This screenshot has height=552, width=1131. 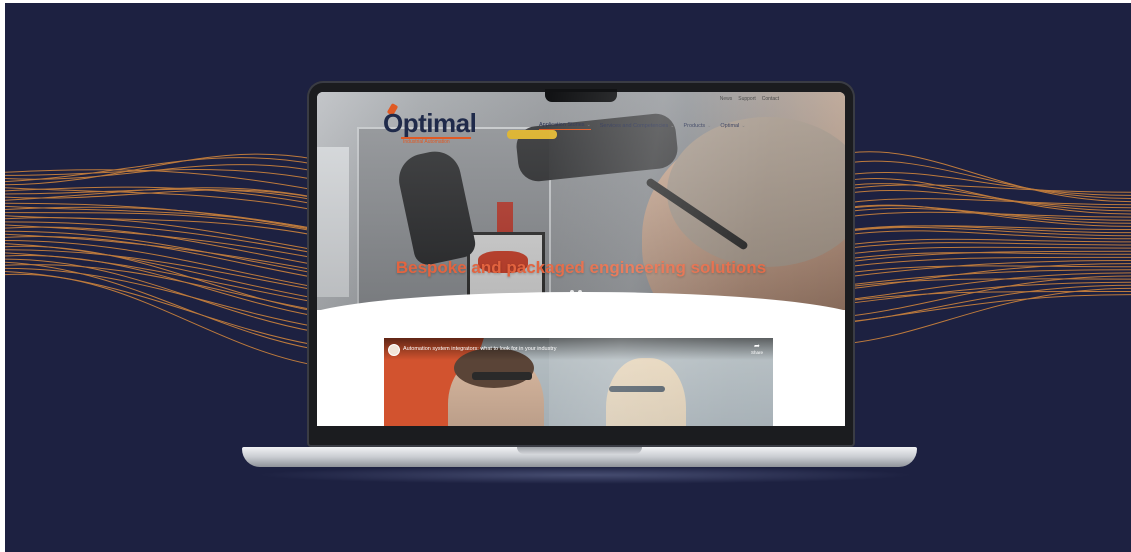 What do you see at coordinates (576, 292) in the screenshot?
I see `carousel-dots` at bounding box center [576, 292].